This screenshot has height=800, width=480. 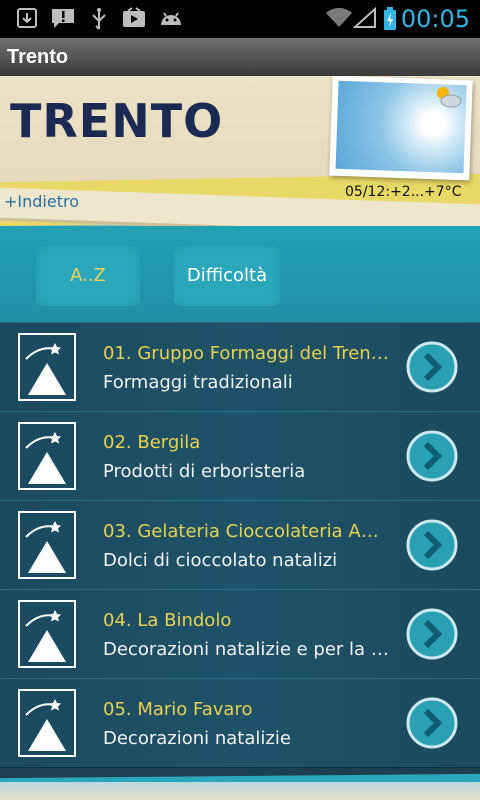 I want to click on back-button: +Indietro, so click(x=41, y=201).